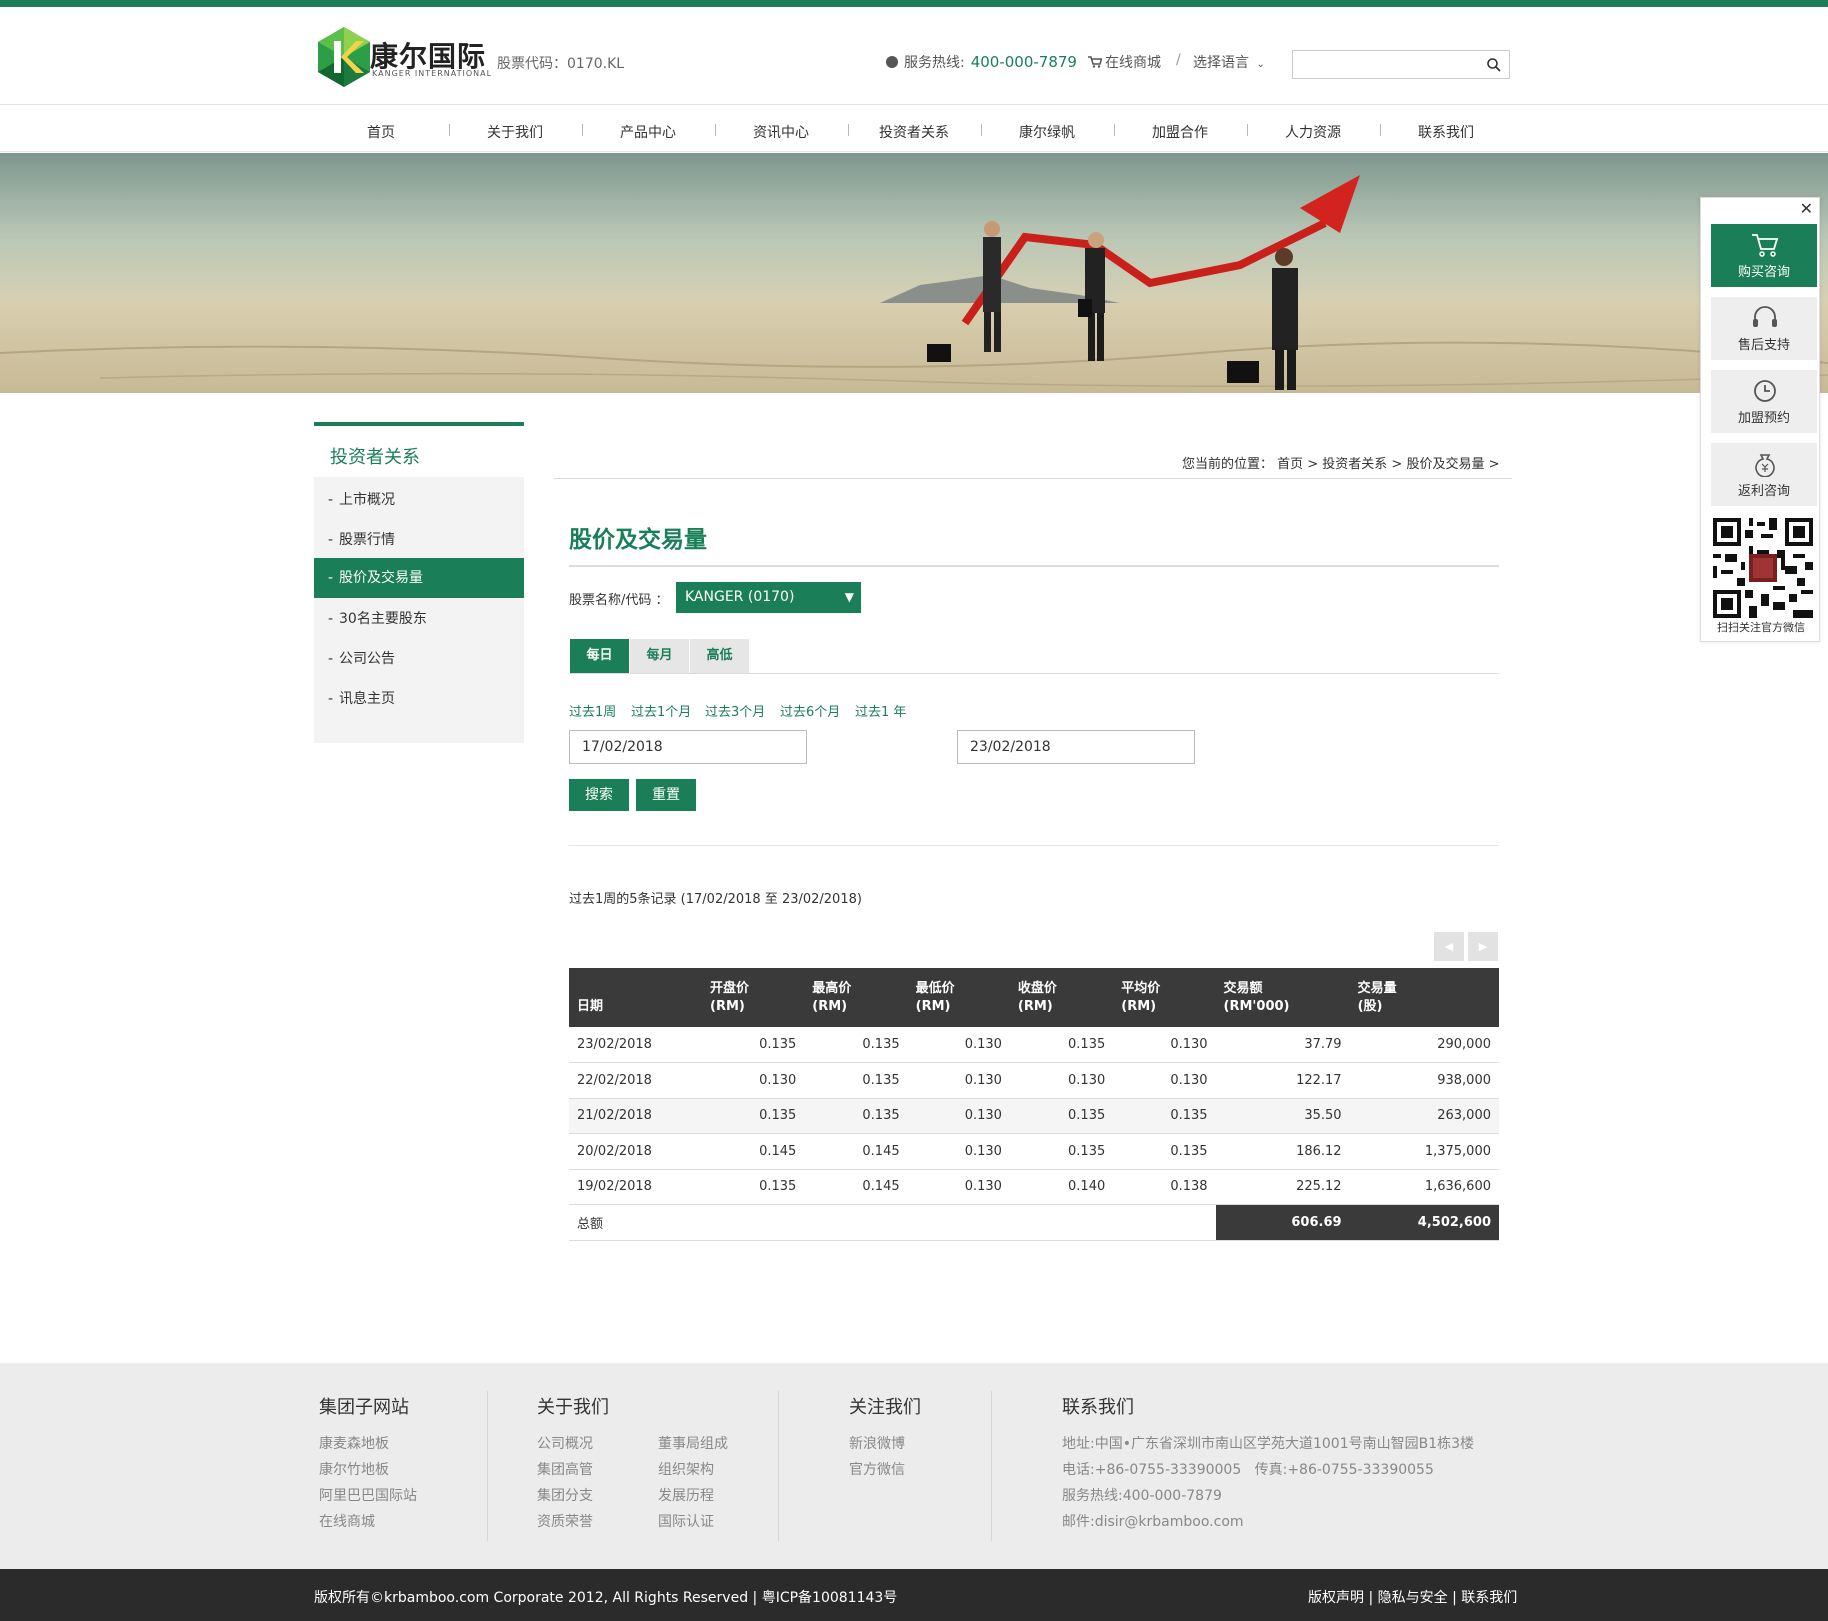  I want to click on footer-link: 公司概况, so click(565, 1443).